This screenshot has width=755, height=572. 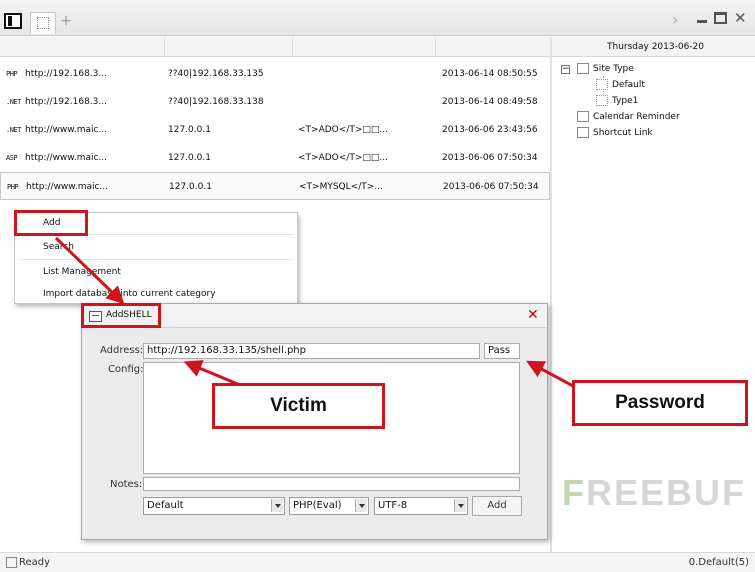 What do you see at coordinates (35, 562) in the screenshot?
I see `status-text: Ready` at bounding box center [35, 562].